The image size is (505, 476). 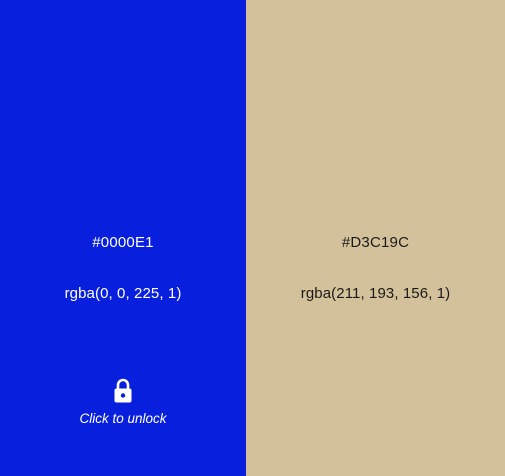 I want to click on rgba-code: rgba(0, 0, 225, 1), so click(x=123, y=294).